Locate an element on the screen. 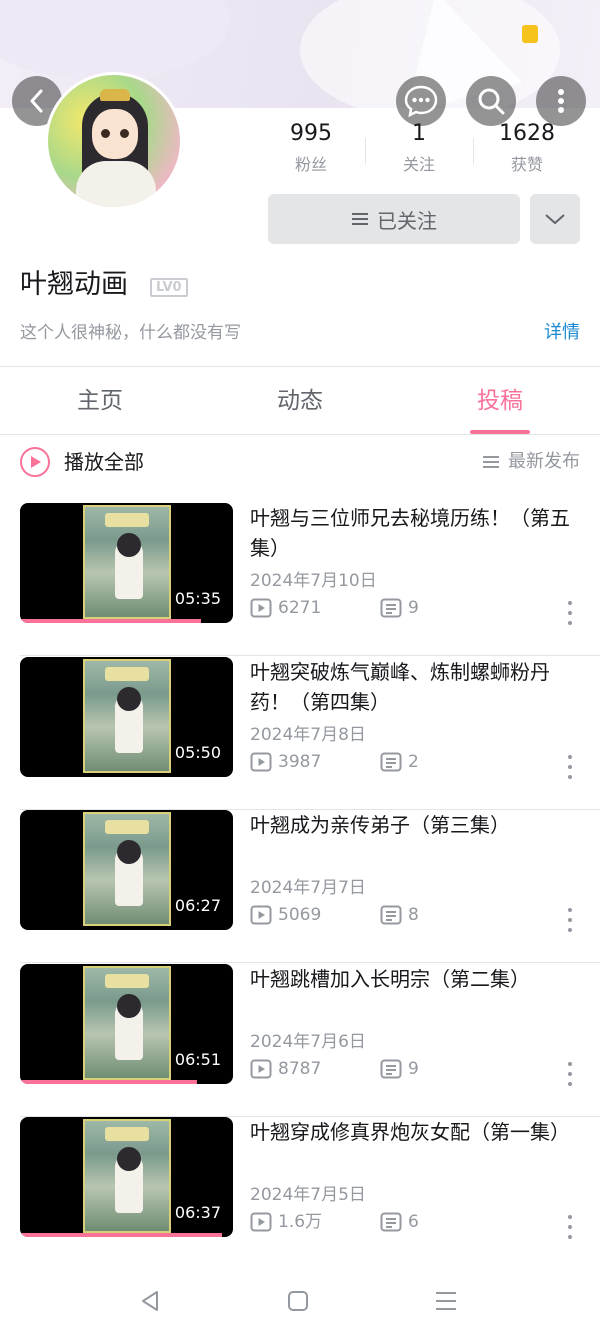 The width and height of the screenshot is (600, 1337). video-thumbnail: 05:35 is located at coordinates (126, 563).